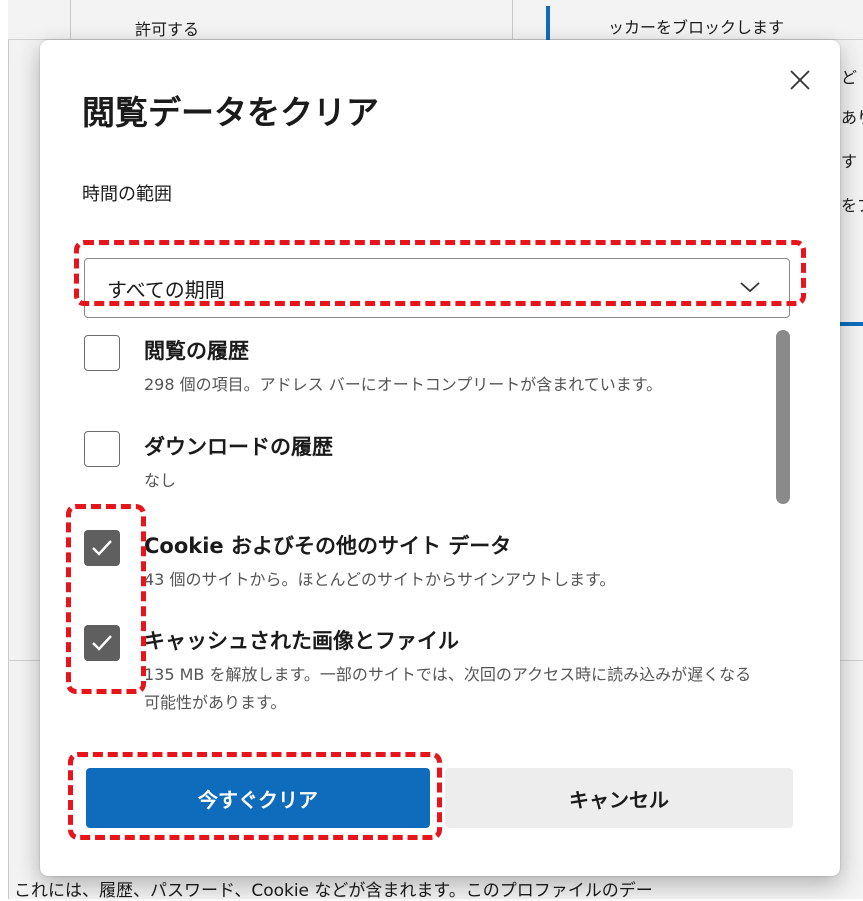  I want to click on option-title: Cookie およびその他のサイト データ, so click(328, 546).